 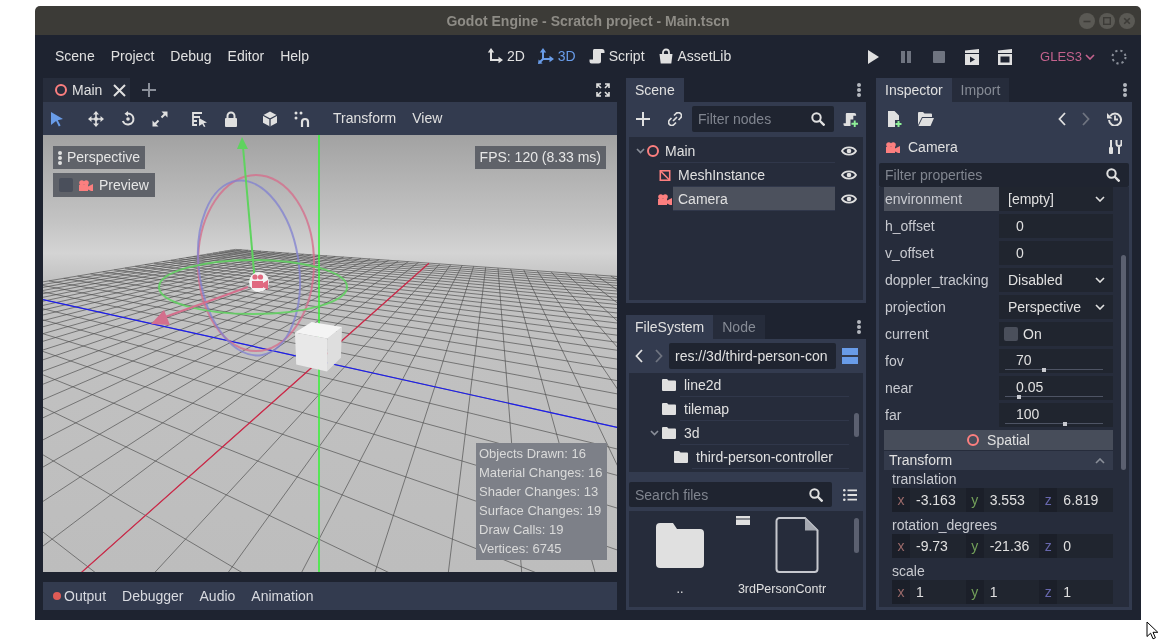 I want to click on property-dropdown: Disabled, so click(x=1056, y=280).